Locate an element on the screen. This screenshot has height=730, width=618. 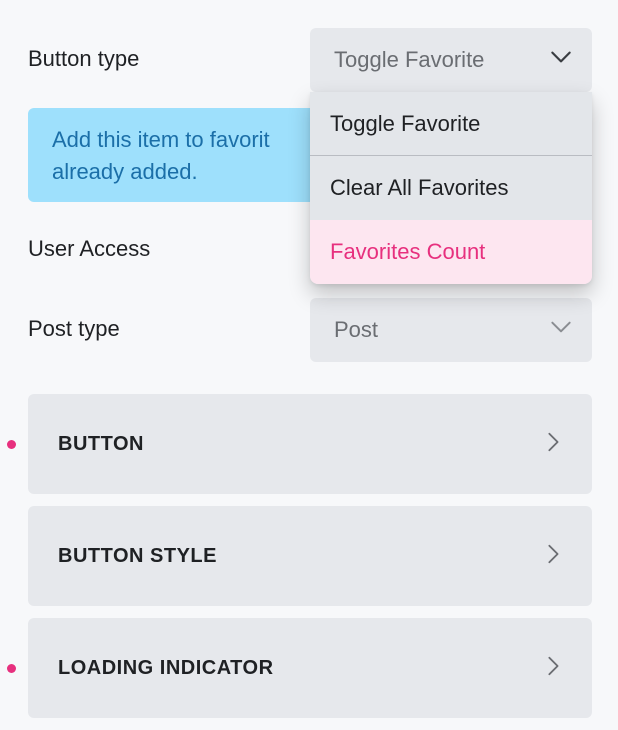
notice-line-1: Add this item to favorit is located at coordinates (161, 139).